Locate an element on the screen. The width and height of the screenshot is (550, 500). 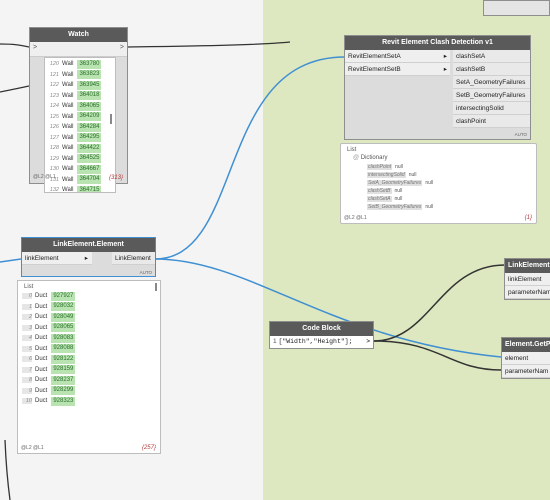
link-output-port: LinkElement is located at coordinates (133, 258).